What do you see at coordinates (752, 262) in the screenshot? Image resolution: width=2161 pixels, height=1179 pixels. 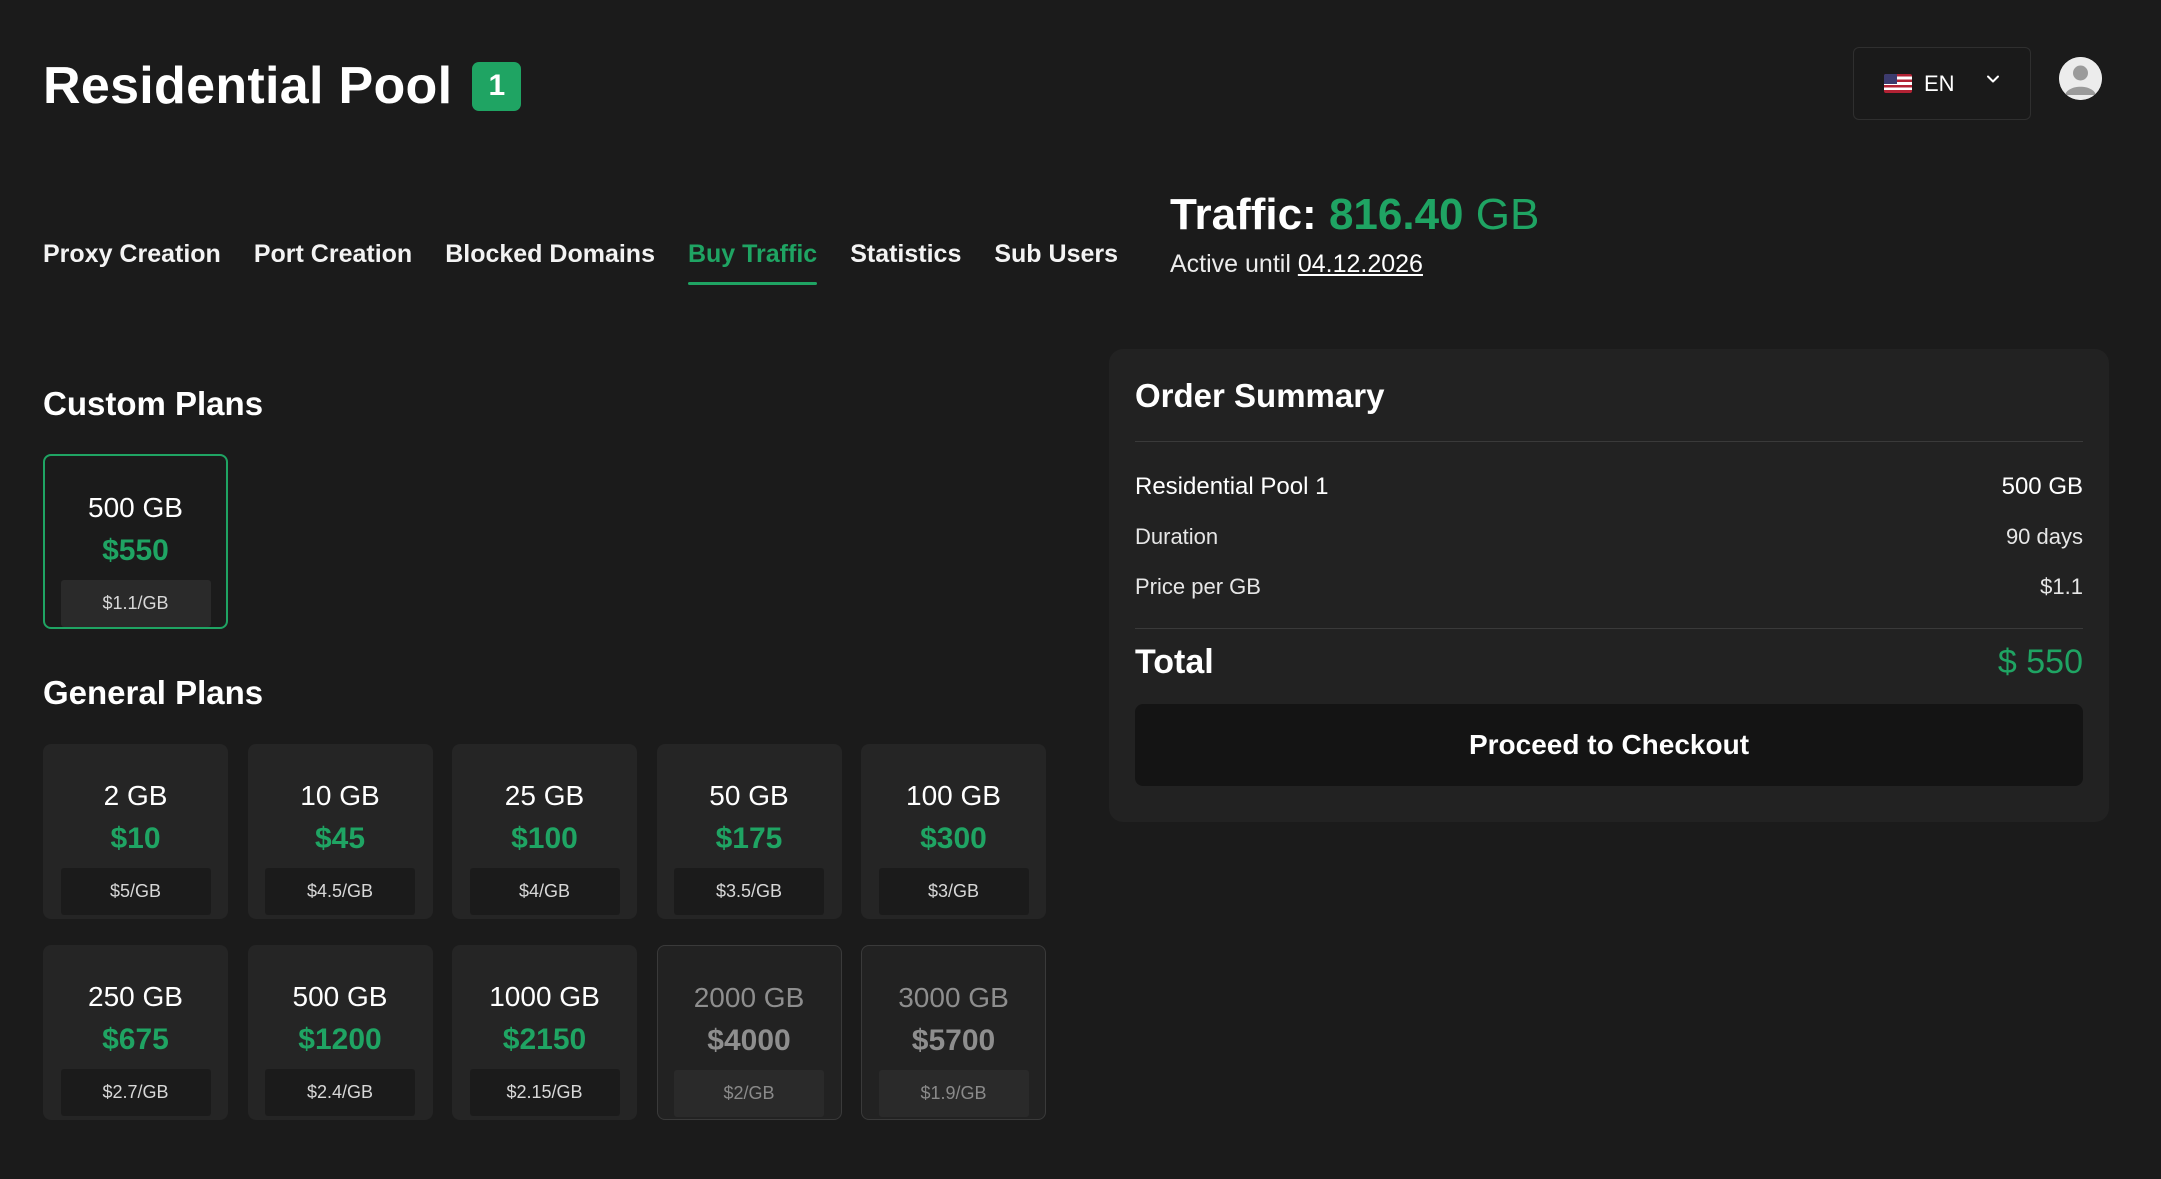 I see `tab-buy-traffic: Buy Traffic` at bounding box center [752, 262].